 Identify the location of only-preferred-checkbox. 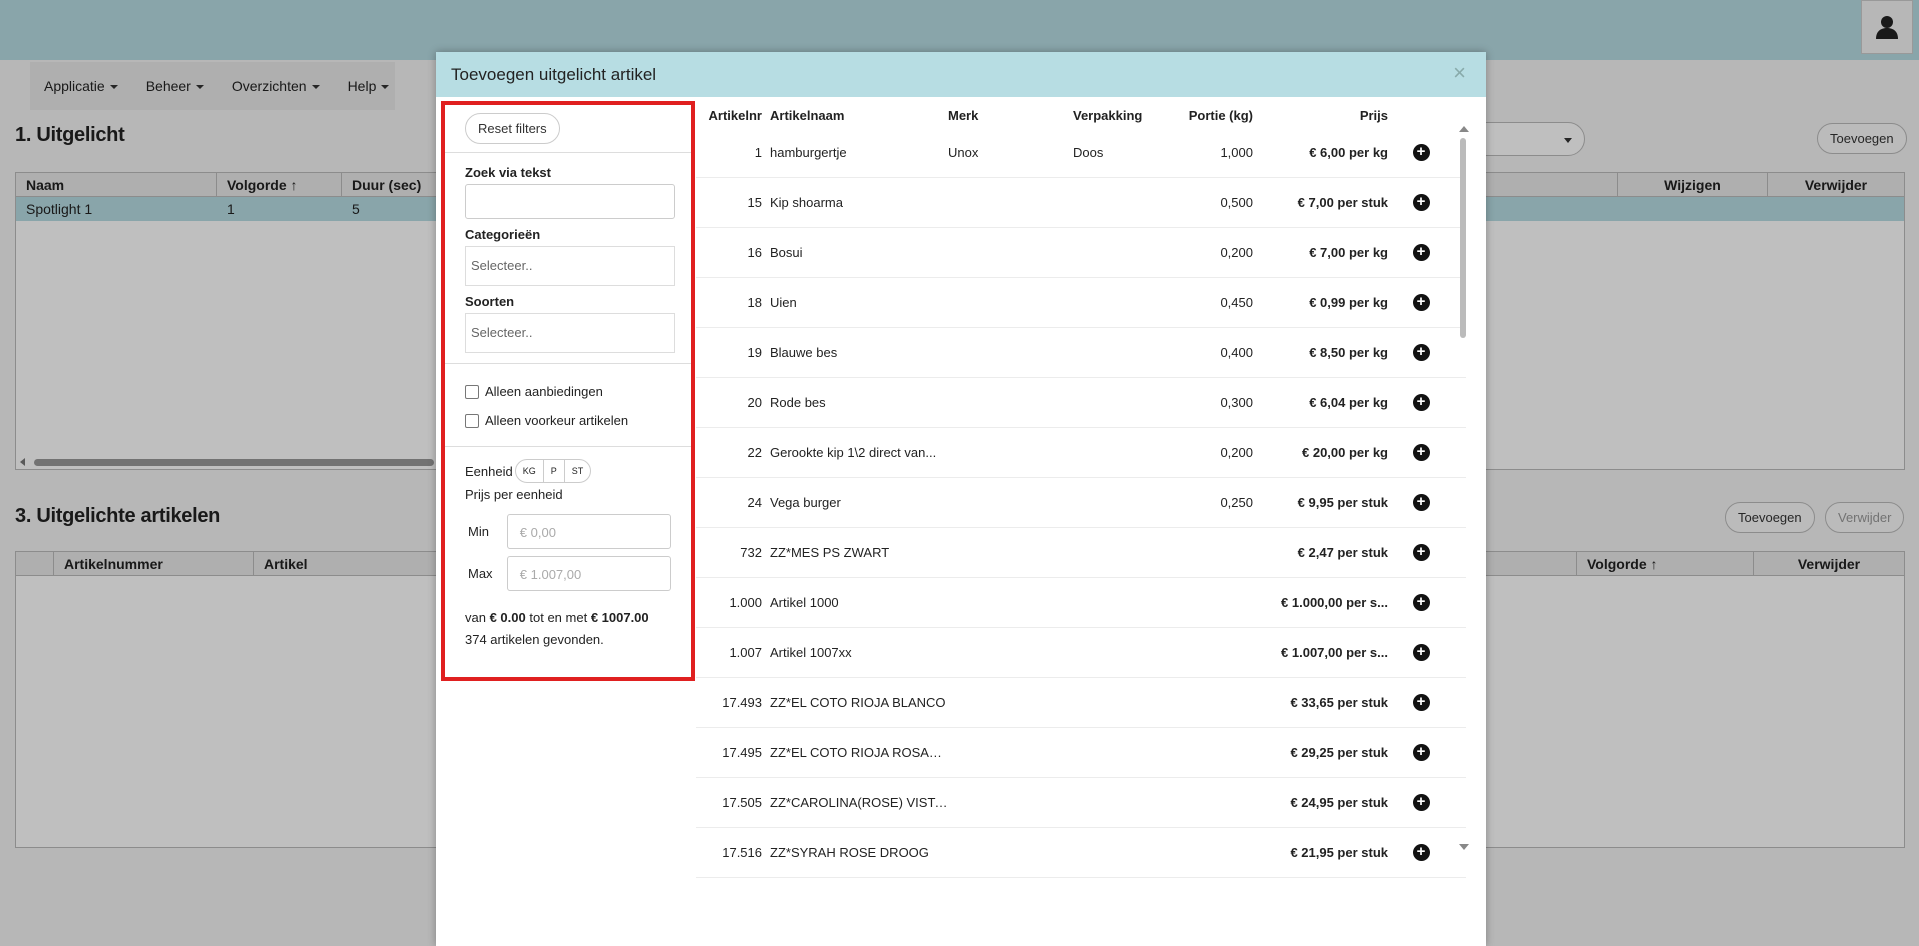
(472, 420).